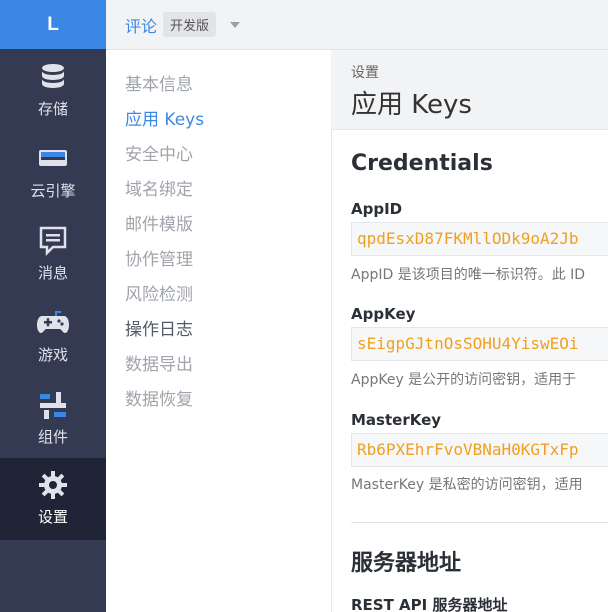 This screenshot has width=608, height=612. What do you see at coordinates (53, 76) in the screenshot?
I see `database-icon` at bounding box center [53, 76].